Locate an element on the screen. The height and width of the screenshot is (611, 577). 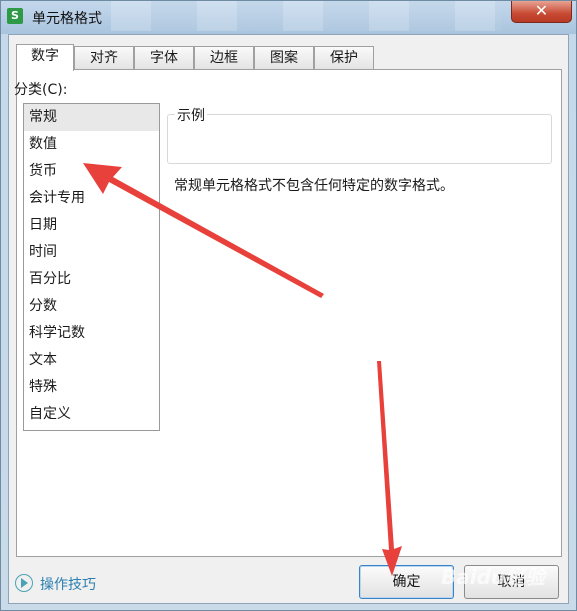
category-item-date: 日期 is located at coordinates (91, 225).